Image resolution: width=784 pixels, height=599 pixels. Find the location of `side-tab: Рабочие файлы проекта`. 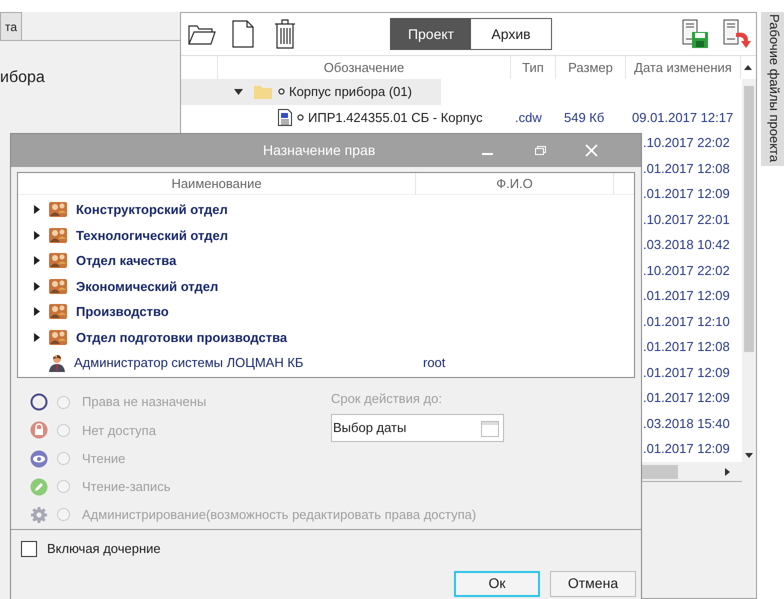

side-tab: Рабочие файлы проекта is located at coordinates (772, 89).